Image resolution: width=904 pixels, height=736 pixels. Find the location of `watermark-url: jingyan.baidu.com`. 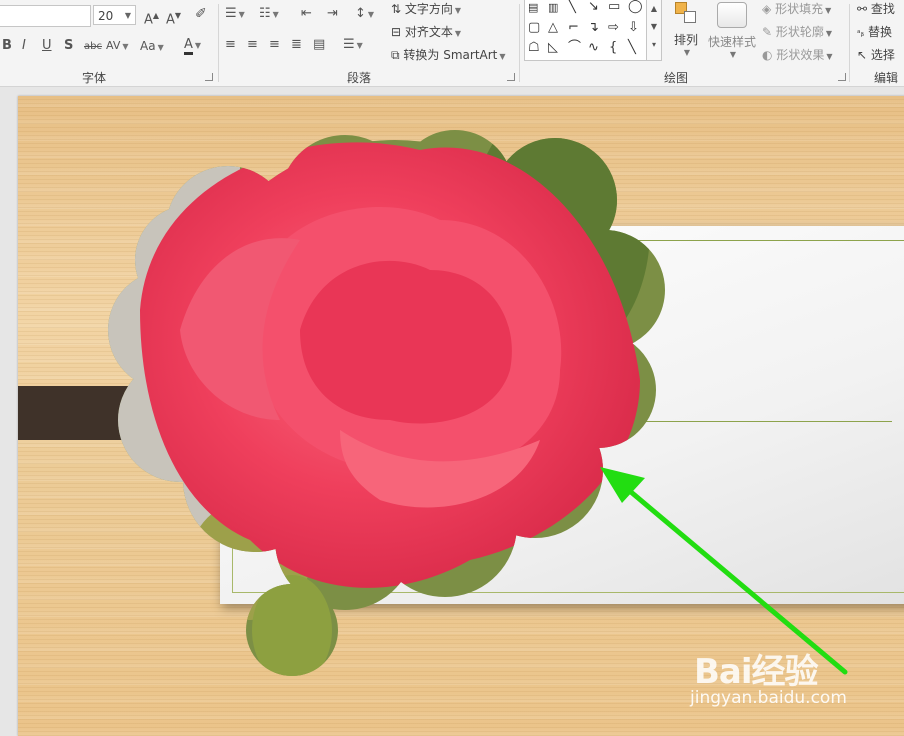

watermark-url: jingyan.baidu.com is located at coordinates (768, 698).